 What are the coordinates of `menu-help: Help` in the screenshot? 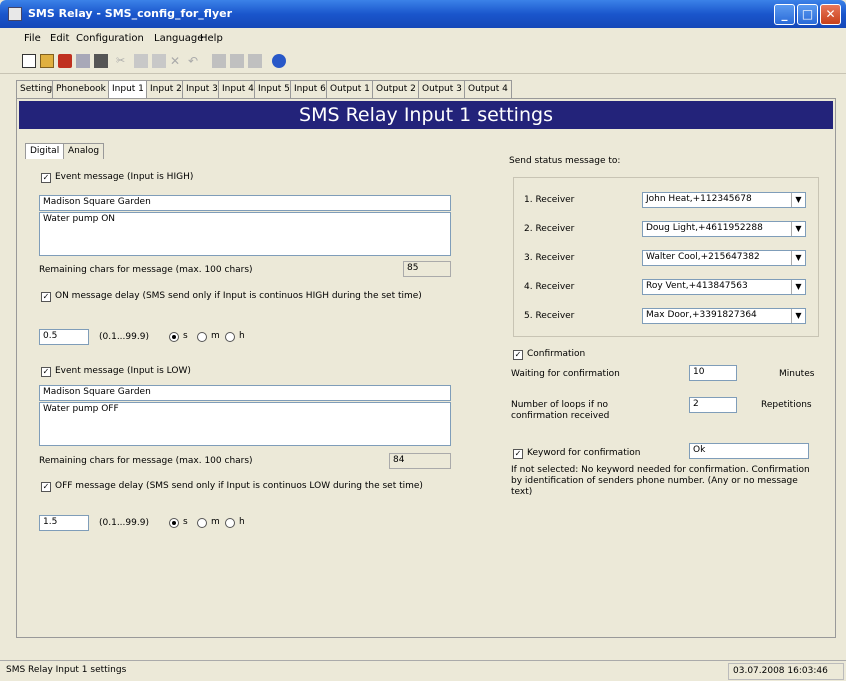 It's located at (211, 38).